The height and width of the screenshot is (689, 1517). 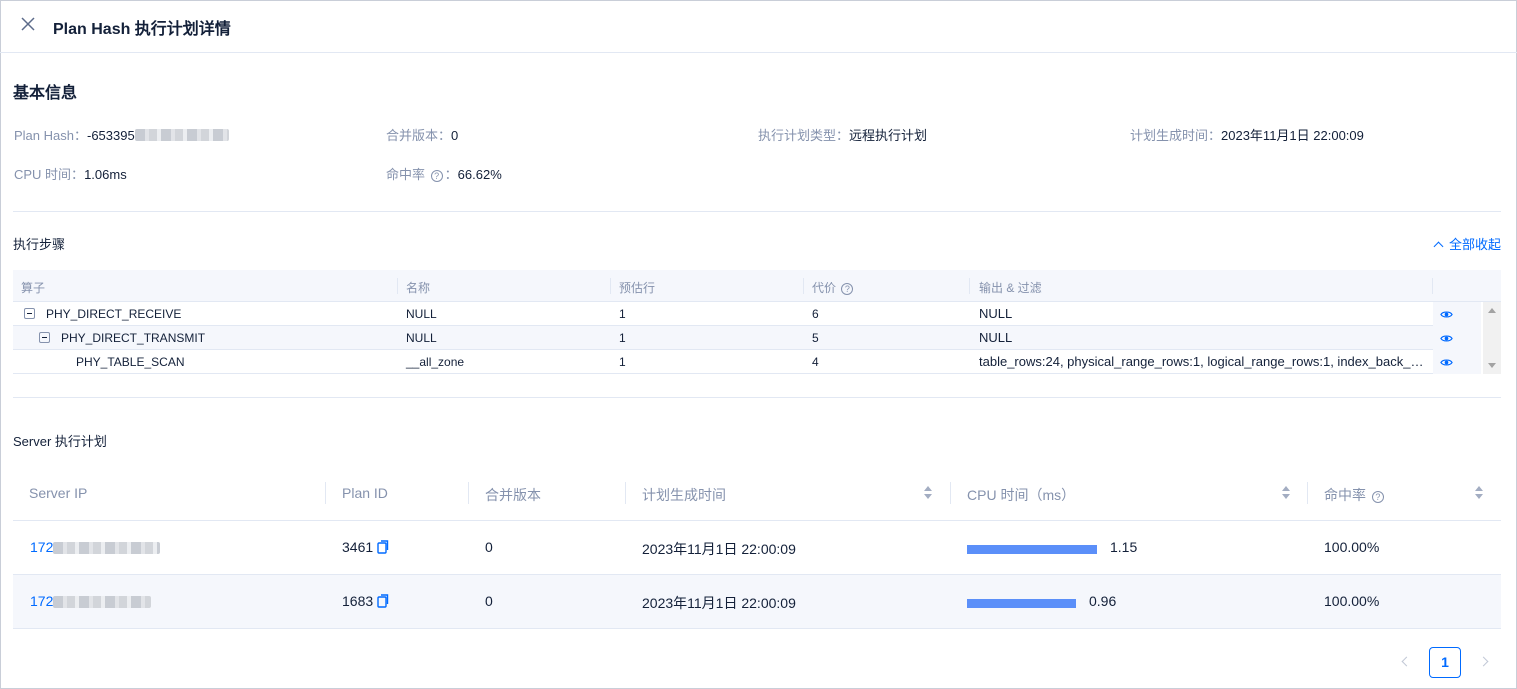 I want to click on cpu-time-value: 0.96, so click(x=1103, y=601).